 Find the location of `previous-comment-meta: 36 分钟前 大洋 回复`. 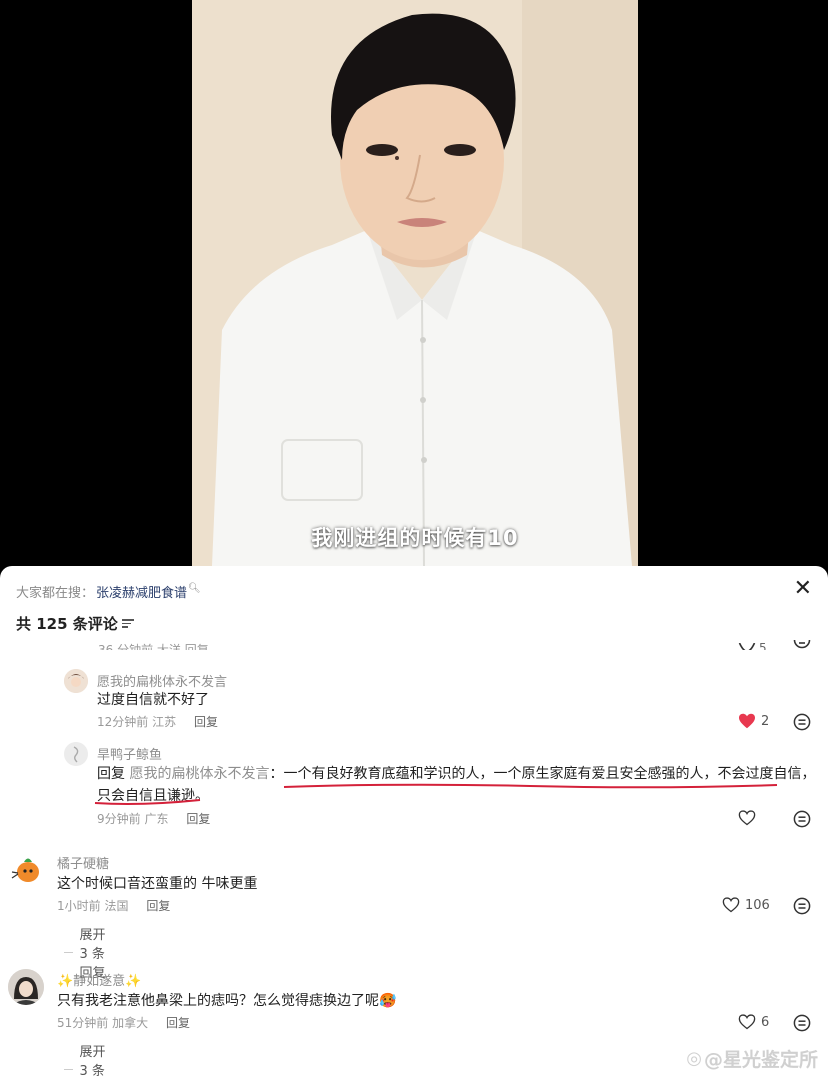

previous-comment-meta: 36 分钟前 大洋 回复 is located at coordinates (153, 646).